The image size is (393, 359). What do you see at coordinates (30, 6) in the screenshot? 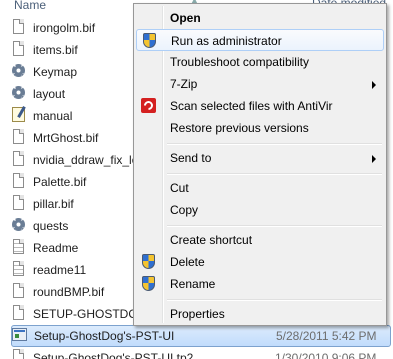
I see `name-column-header: Name` at bounding box center [30, 6].